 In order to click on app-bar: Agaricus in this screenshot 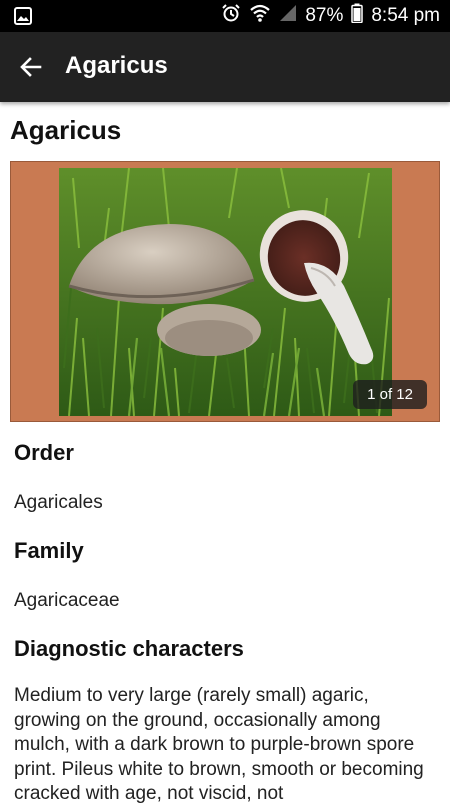, I will do `click(225, 67)`.